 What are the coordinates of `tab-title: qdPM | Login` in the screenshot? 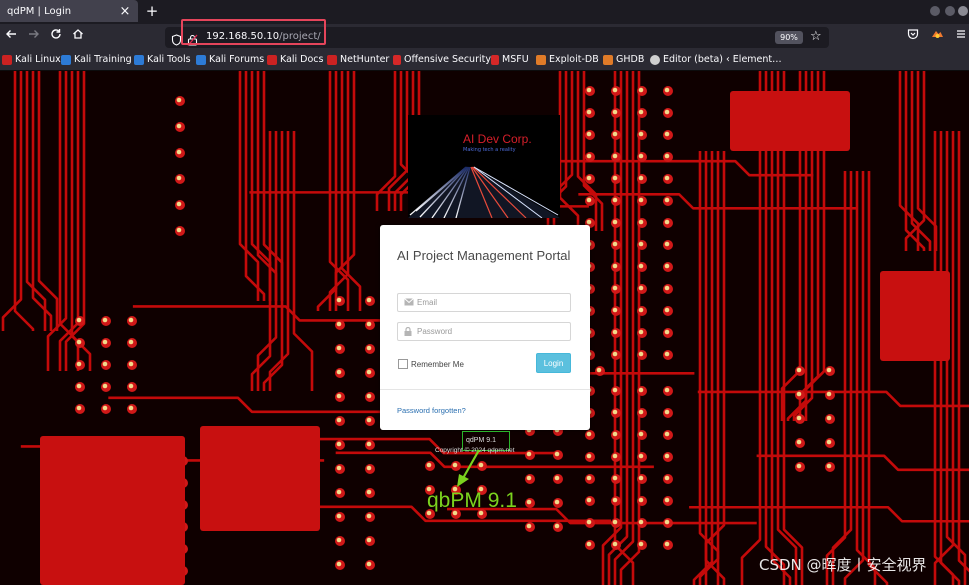 It's located at (39, 11).